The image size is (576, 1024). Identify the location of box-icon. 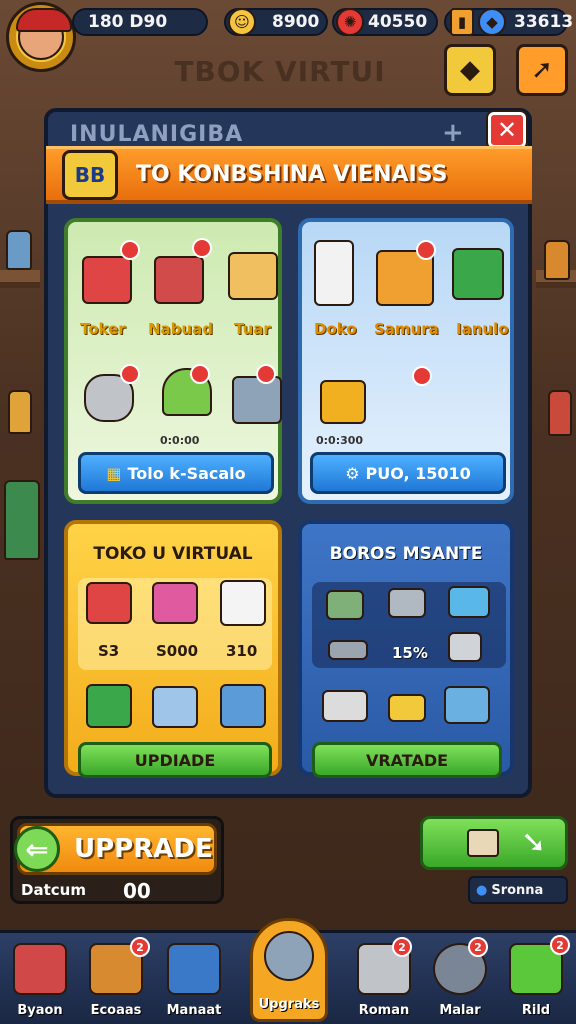
(467, 705).